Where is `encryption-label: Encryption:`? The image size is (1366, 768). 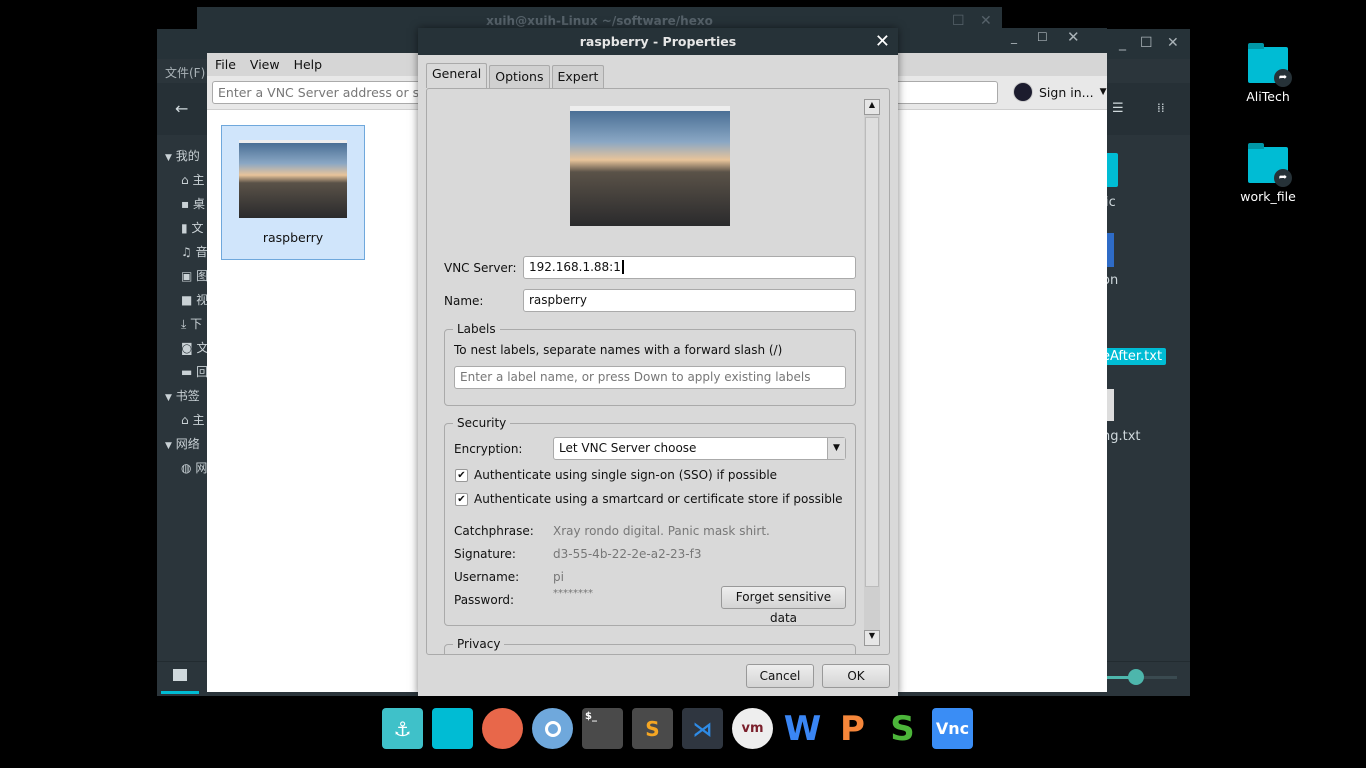 encryption-label: Encryption: is located at coordinates (488, 449).